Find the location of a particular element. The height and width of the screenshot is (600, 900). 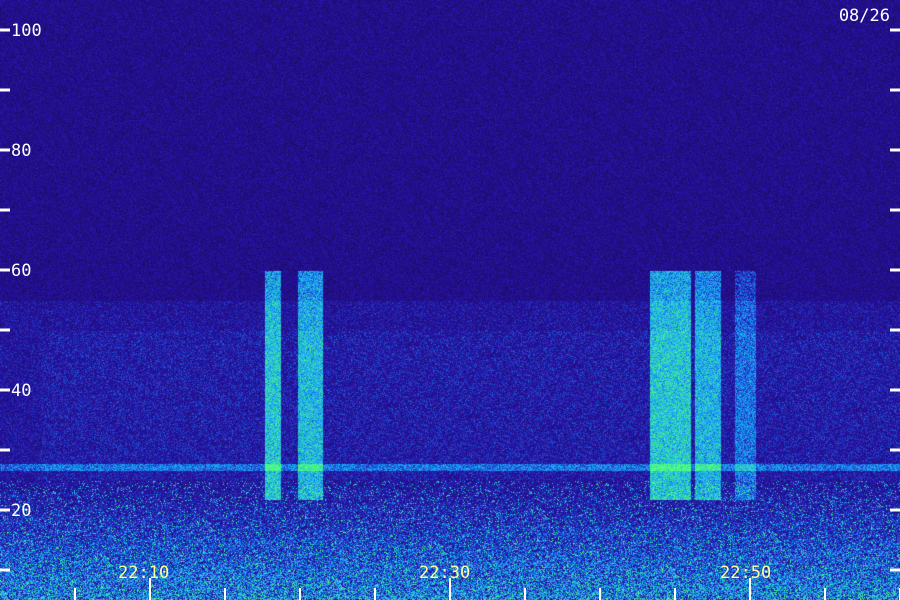

y-tick-label-40: 40 is located at coordinates (21, 391).